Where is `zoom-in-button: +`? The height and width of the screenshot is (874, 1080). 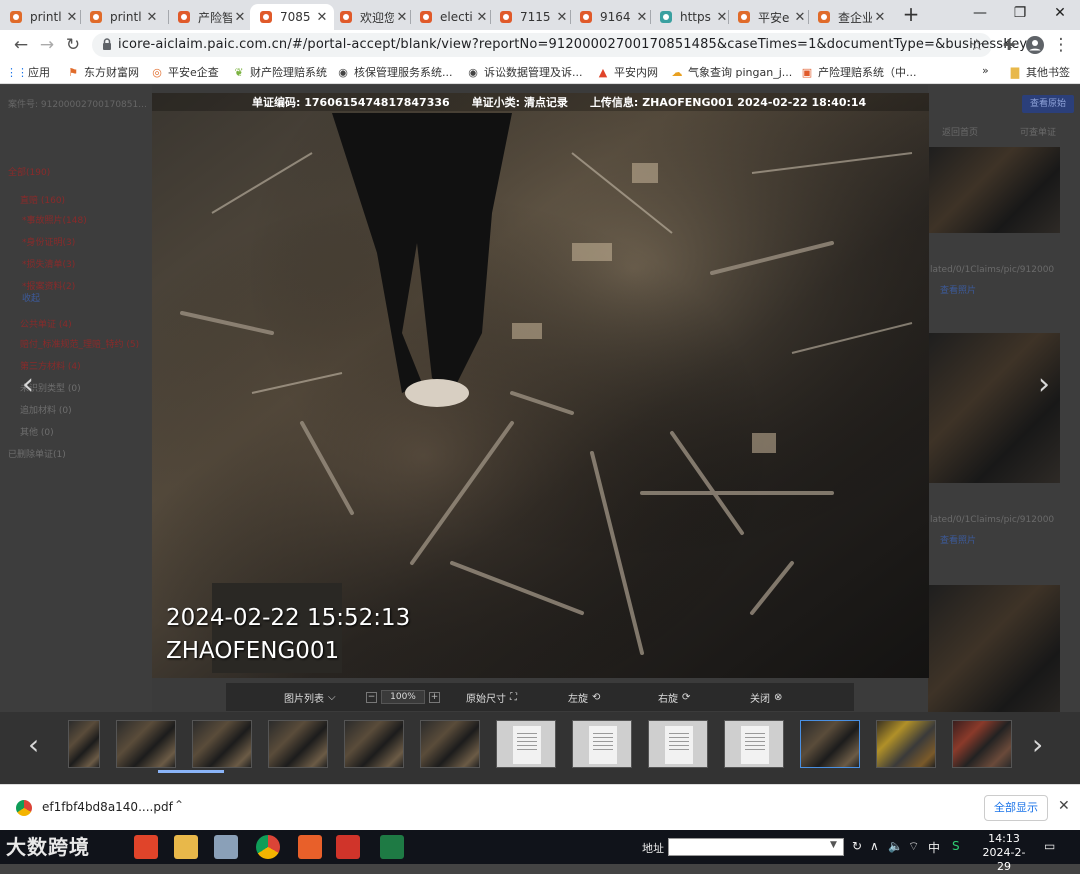
zoom-in-button: + is located at coordinates (434, 697).